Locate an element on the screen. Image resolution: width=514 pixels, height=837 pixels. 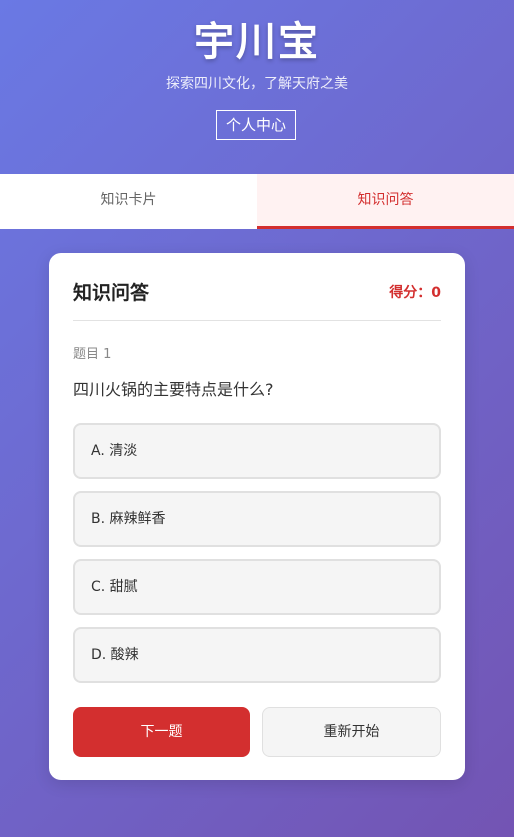
option-b: B. 麻辣鲜香 is located at coordinates (257, 519).